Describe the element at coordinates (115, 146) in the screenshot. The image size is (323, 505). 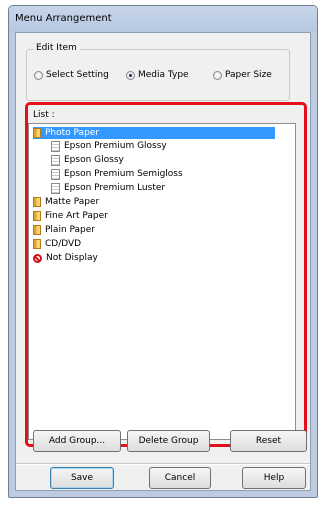
I see `list-item-label: Epson Premium Glossy` at that location.